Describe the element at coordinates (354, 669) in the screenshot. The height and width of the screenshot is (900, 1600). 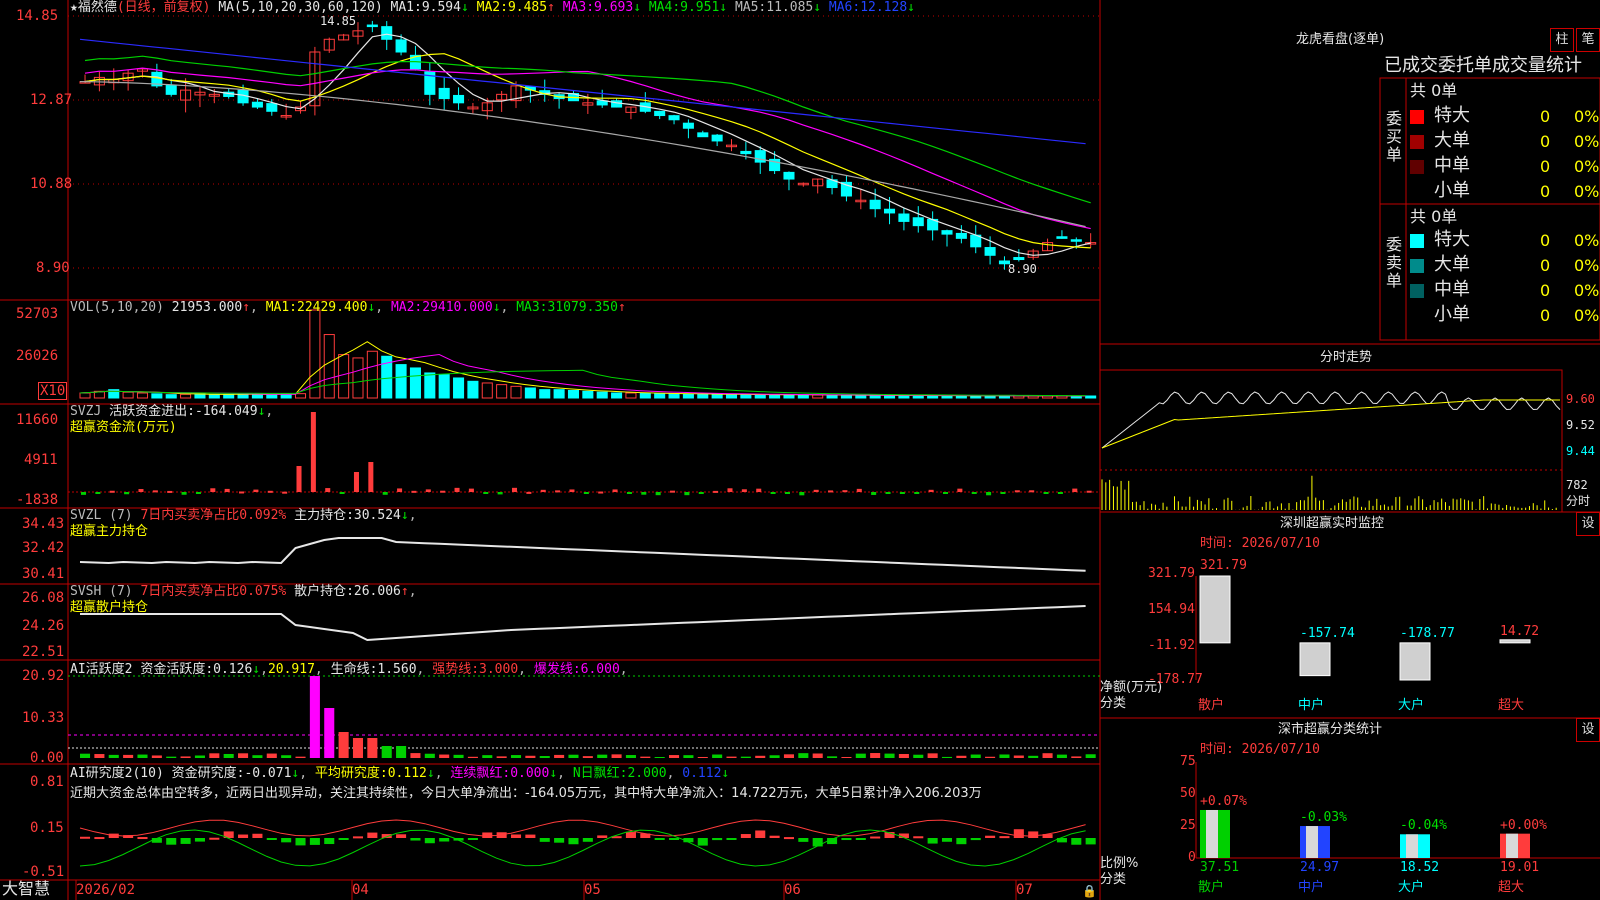
I see `life-label: 生命线:` at that location.